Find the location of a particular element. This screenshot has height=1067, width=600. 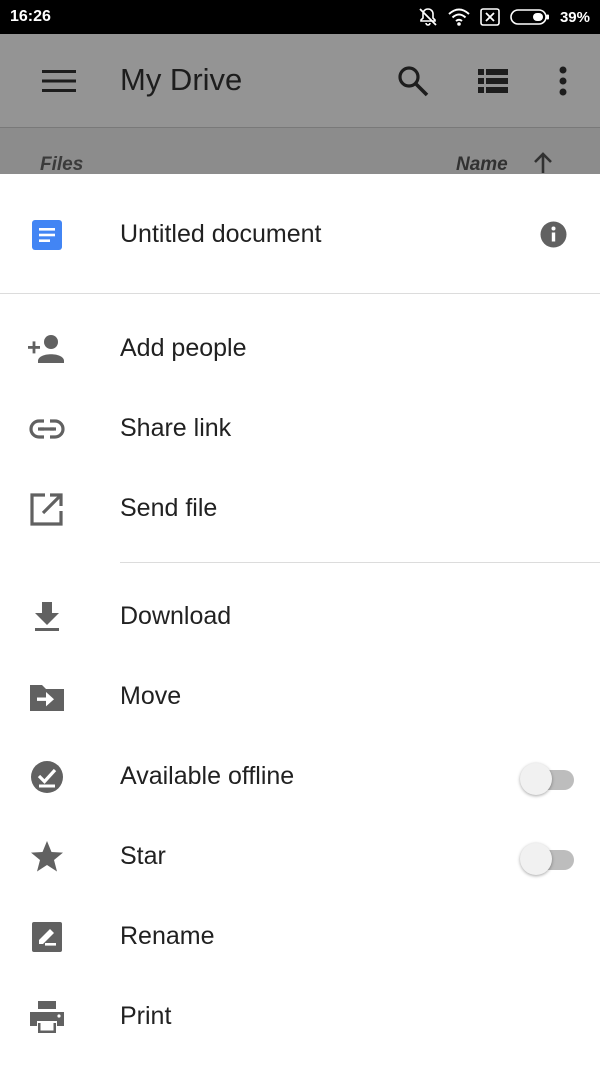

battery-icon is located at coordinates (530, 17).